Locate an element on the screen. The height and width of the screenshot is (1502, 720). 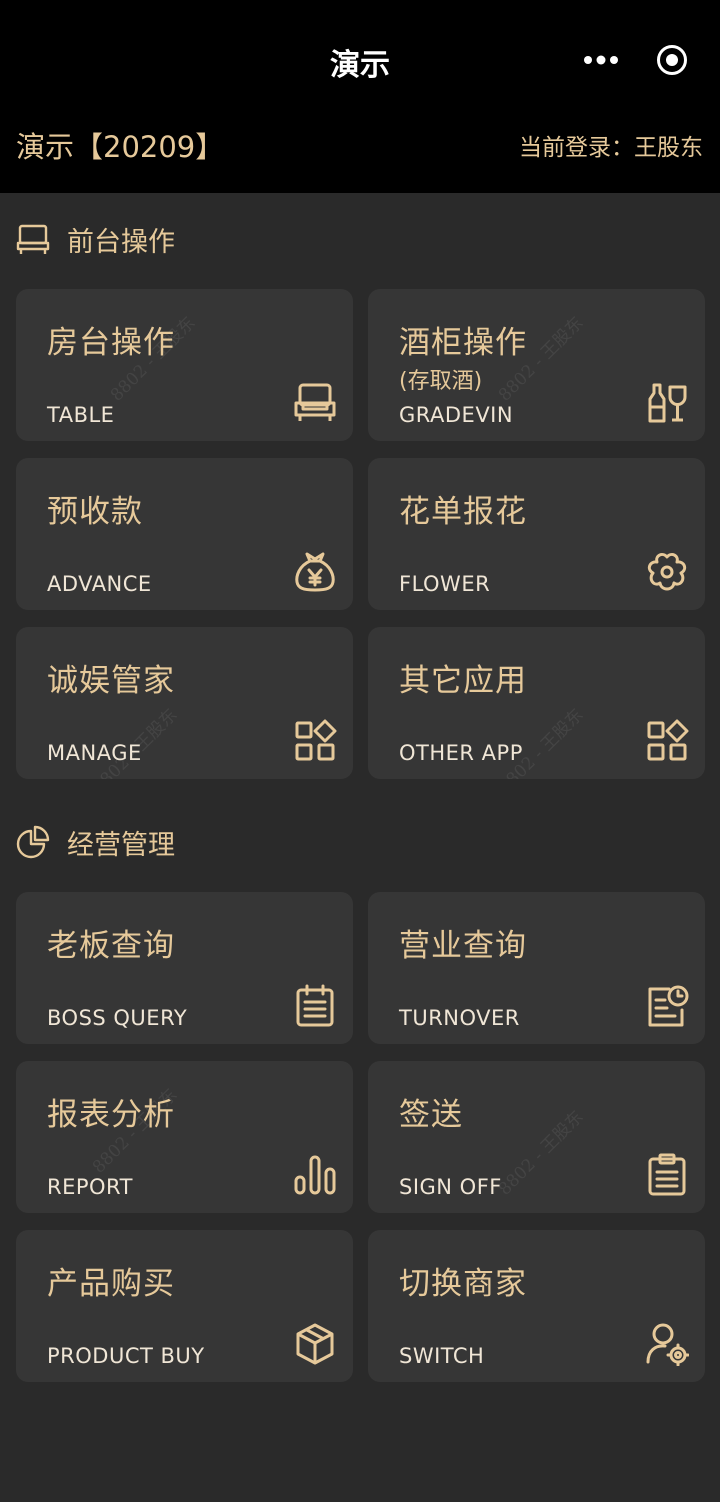
section-front-desk: 前台操作 is located at coordinates (95, 239).